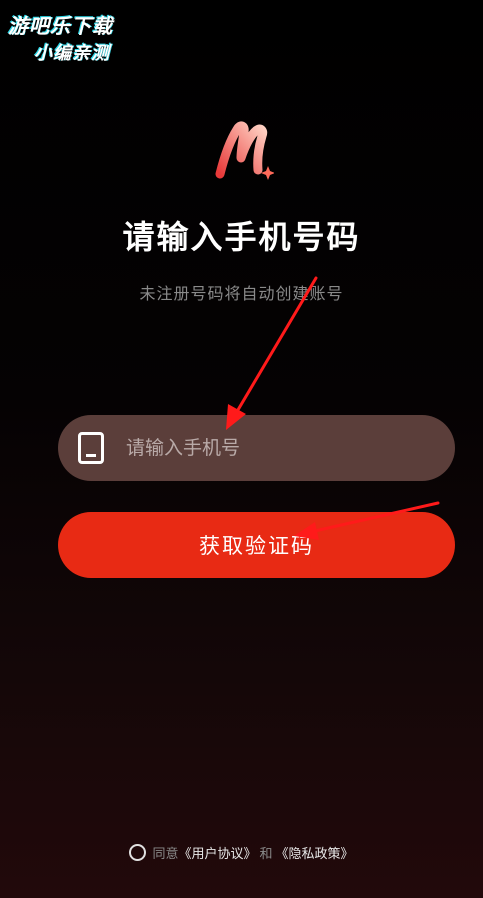  What do you see at coordinates (165, 854) in the screenshot?
I see `agreement-prefix: 同意` at bounding box center [165, 854].